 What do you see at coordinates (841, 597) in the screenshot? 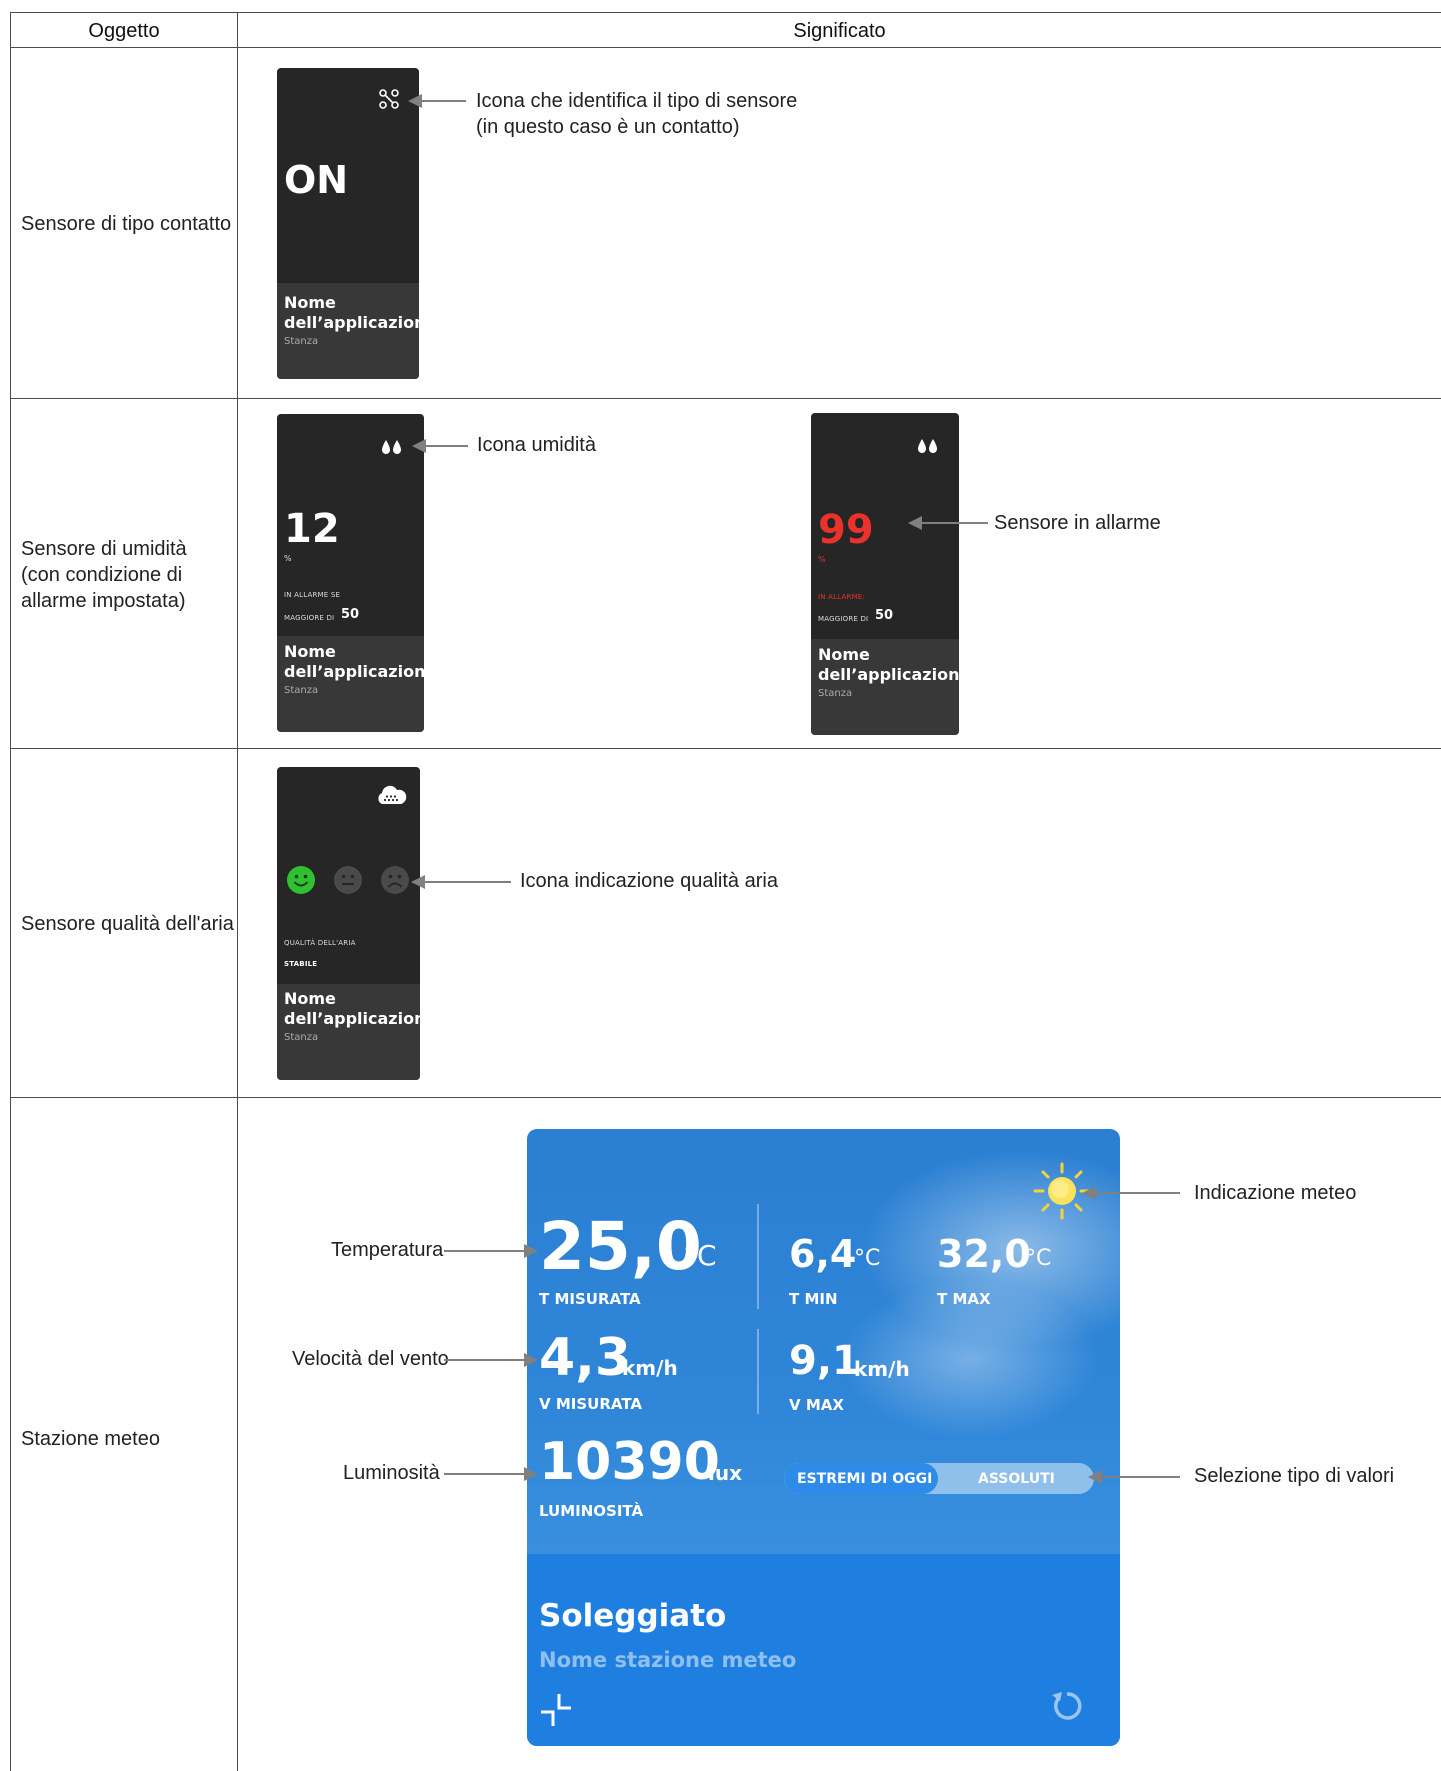
I see `alarm-state-label: IN ALLARME:` at bounding box center [841, 597].